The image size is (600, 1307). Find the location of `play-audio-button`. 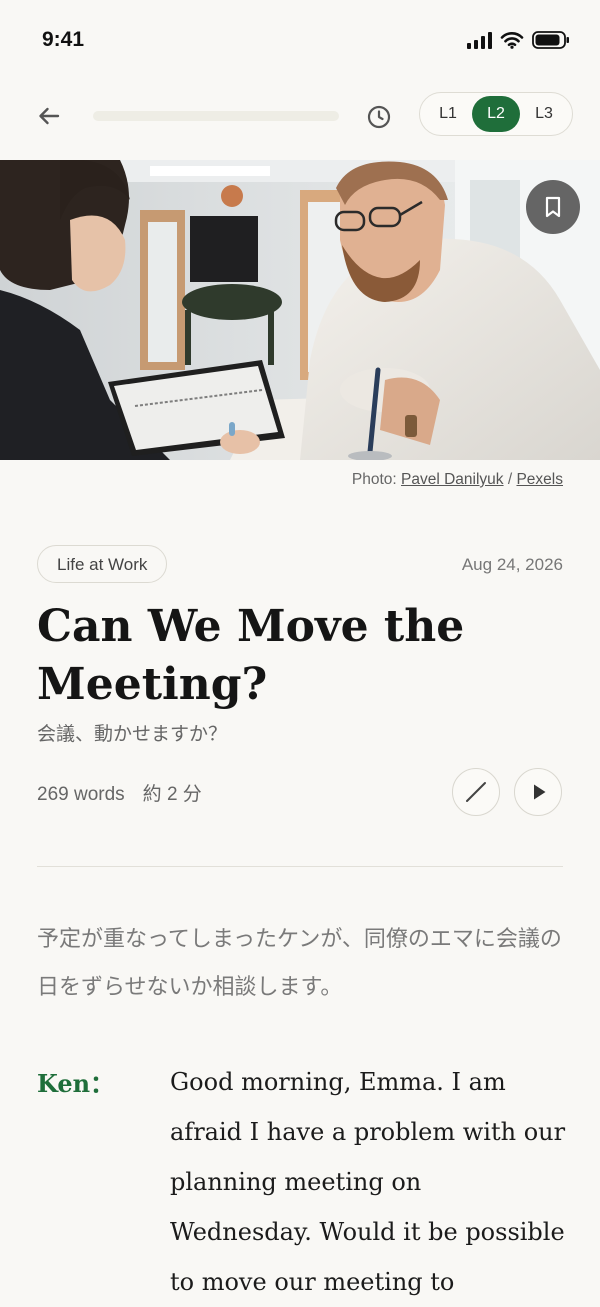

play-audio-button is located at coordinates (538, 792).